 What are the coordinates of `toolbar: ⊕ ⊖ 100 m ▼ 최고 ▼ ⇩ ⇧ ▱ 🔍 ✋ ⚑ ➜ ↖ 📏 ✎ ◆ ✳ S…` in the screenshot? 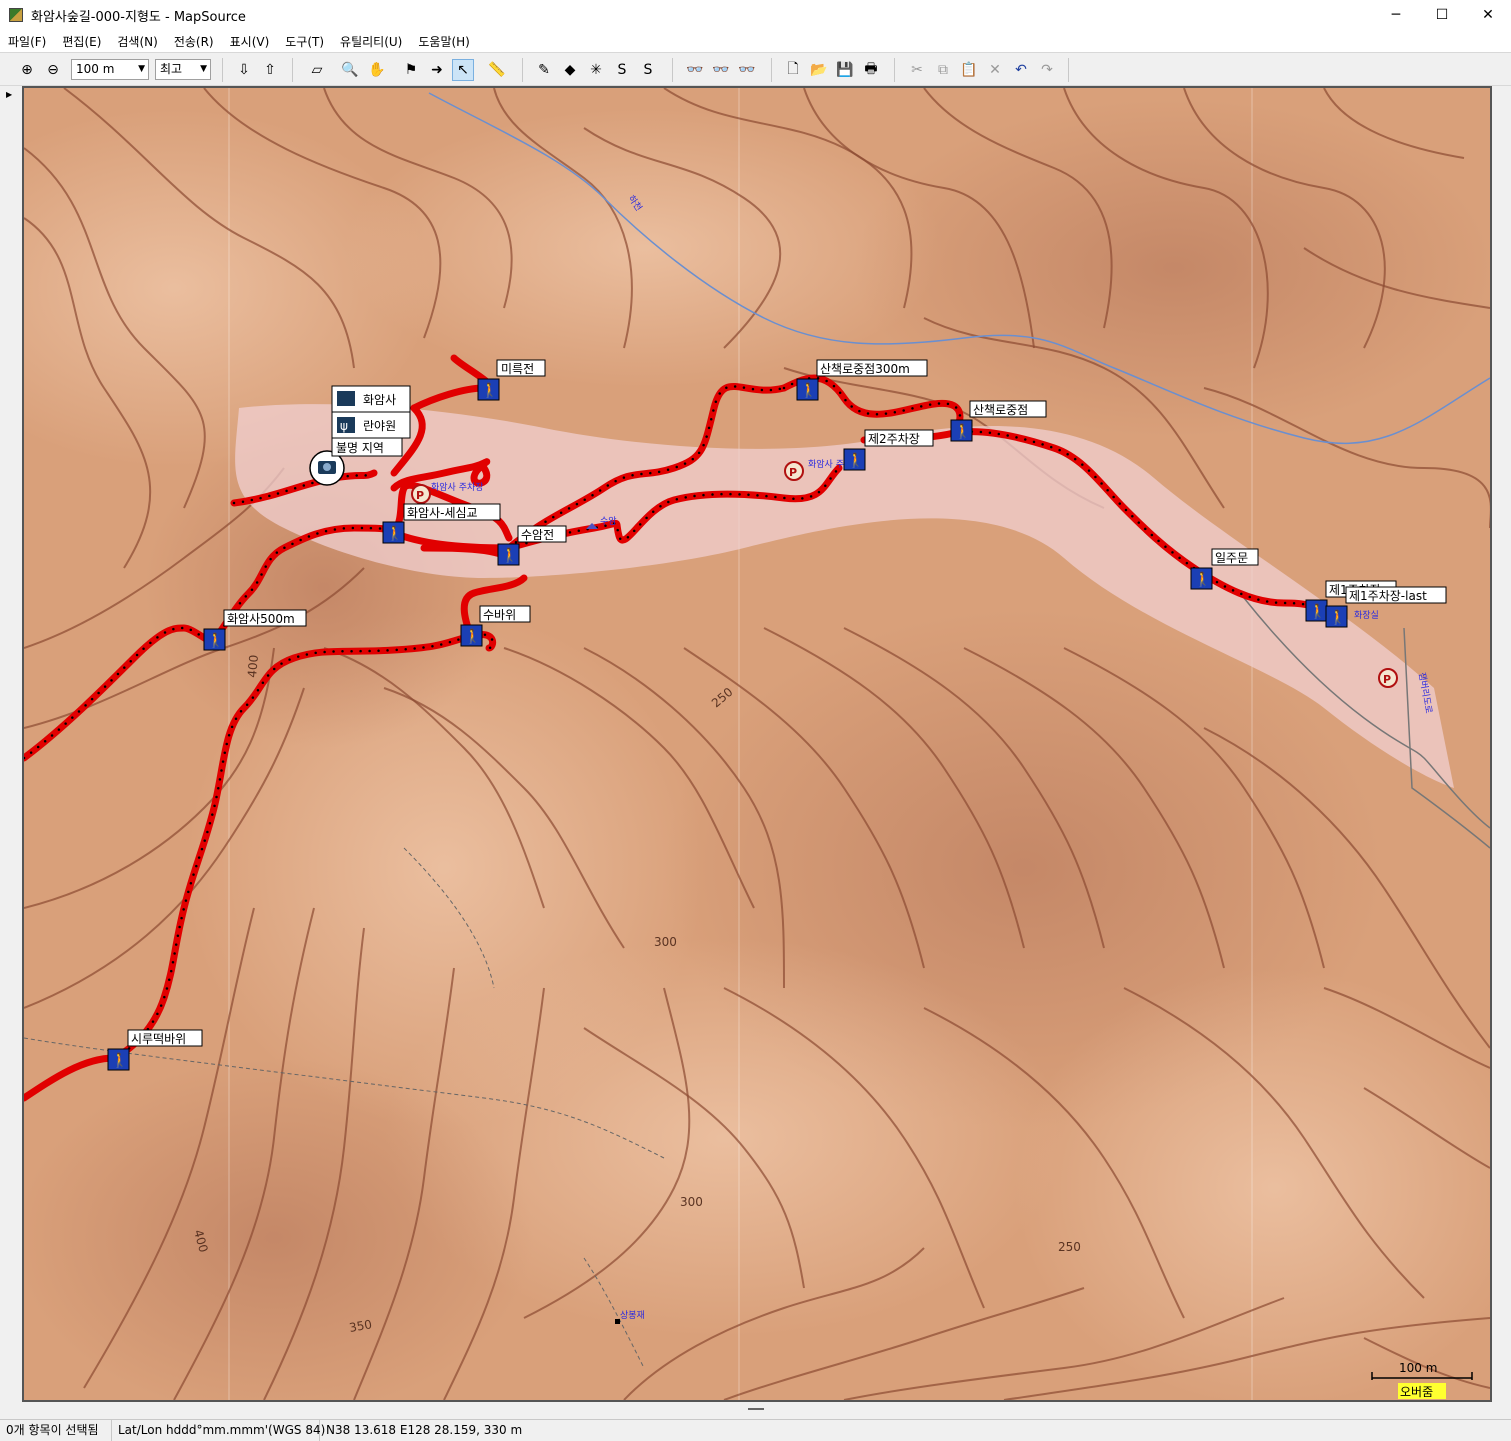 It's located at (755, 69).